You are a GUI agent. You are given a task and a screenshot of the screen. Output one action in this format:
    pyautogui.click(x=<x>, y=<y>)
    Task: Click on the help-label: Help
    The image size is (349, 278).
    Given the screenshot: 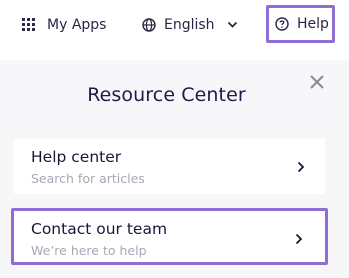 What is the action you would take?
    pyautogui.click(x=313, y=24)
    